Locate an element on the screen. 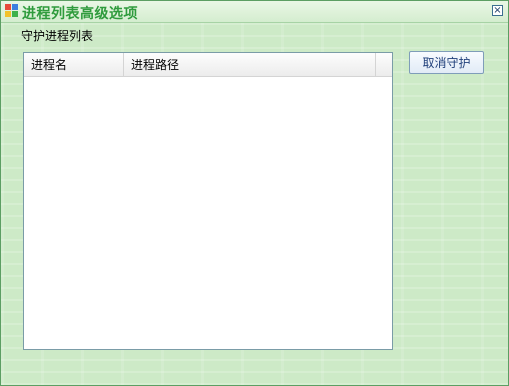  cancel-guard-button: 取消守护 is located at coordinates (446, 62).